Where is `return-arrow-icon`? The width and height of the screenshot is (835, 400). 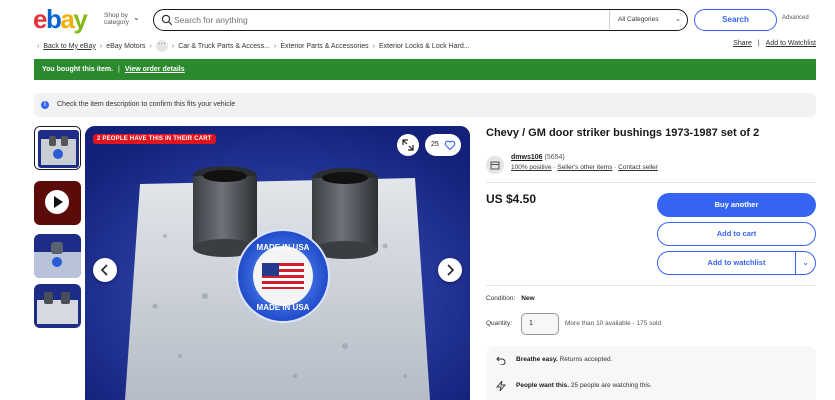 return-arrow-icon is located at coordinates (501, 360).